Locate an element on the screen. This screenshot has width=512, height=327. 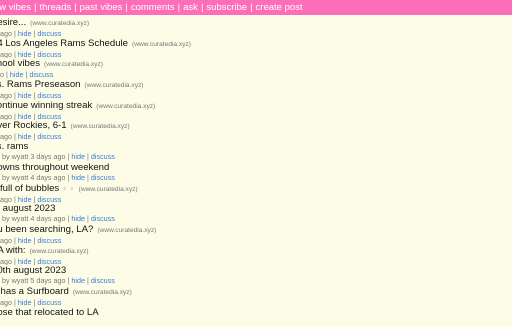
story-title-link: LA with: is located at coordinates (13, 250).